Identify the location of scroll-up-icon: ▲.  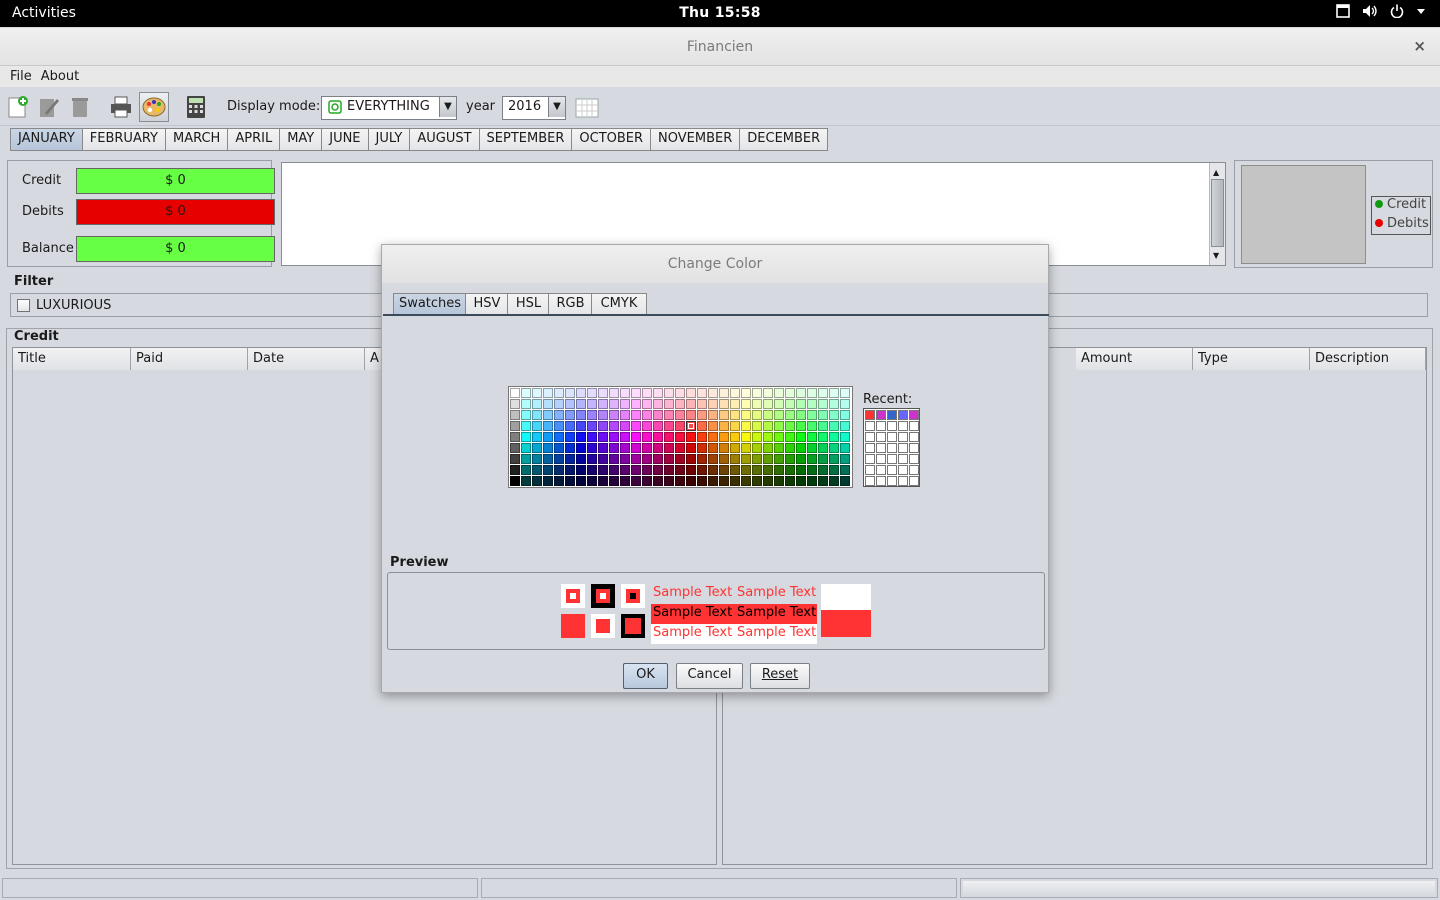
(1216, 172).